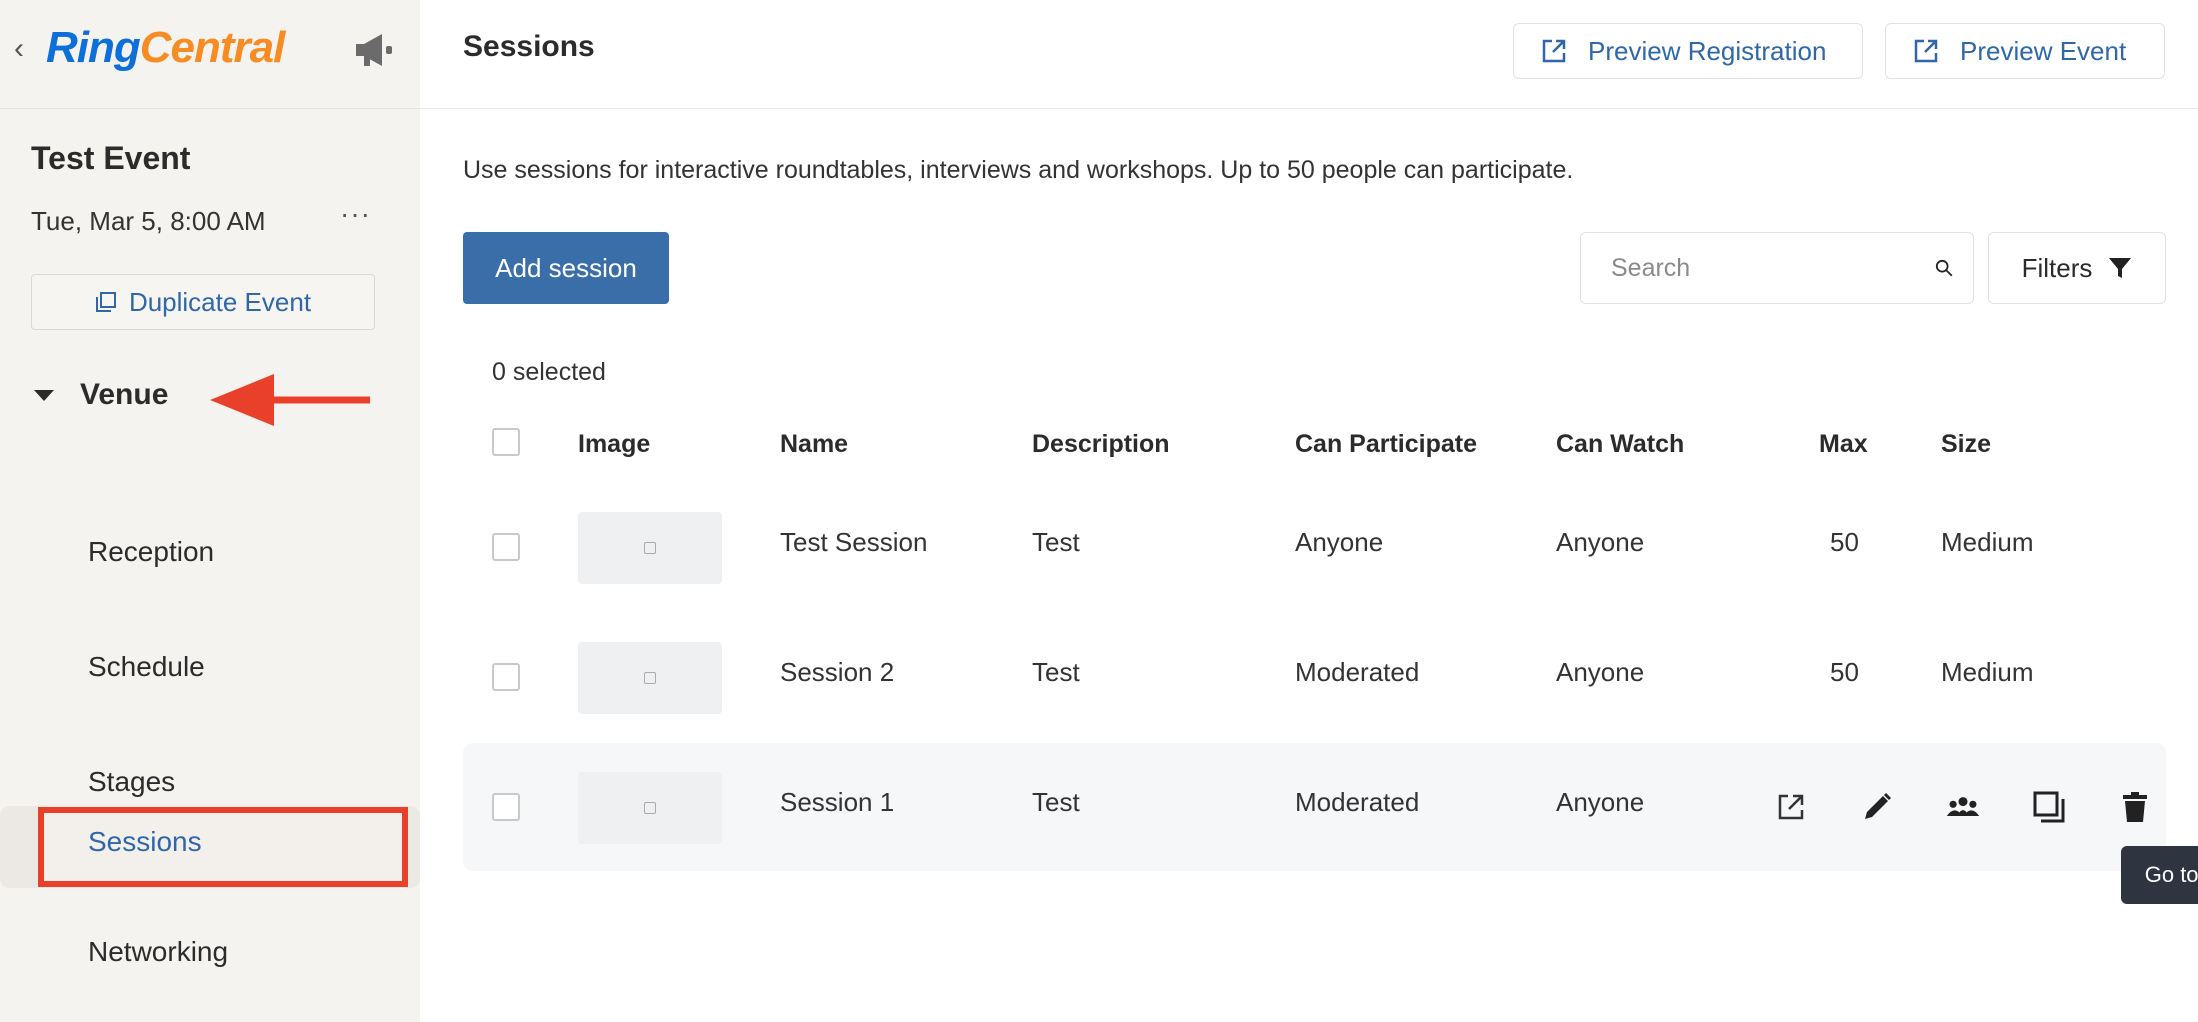 The width and height of the screenshot is (2198, 1022). What do you see at coordinates (151, 552) in the screenshot?
I see `sidebar-item-reception: Reception` at bounding box center [151, 552].